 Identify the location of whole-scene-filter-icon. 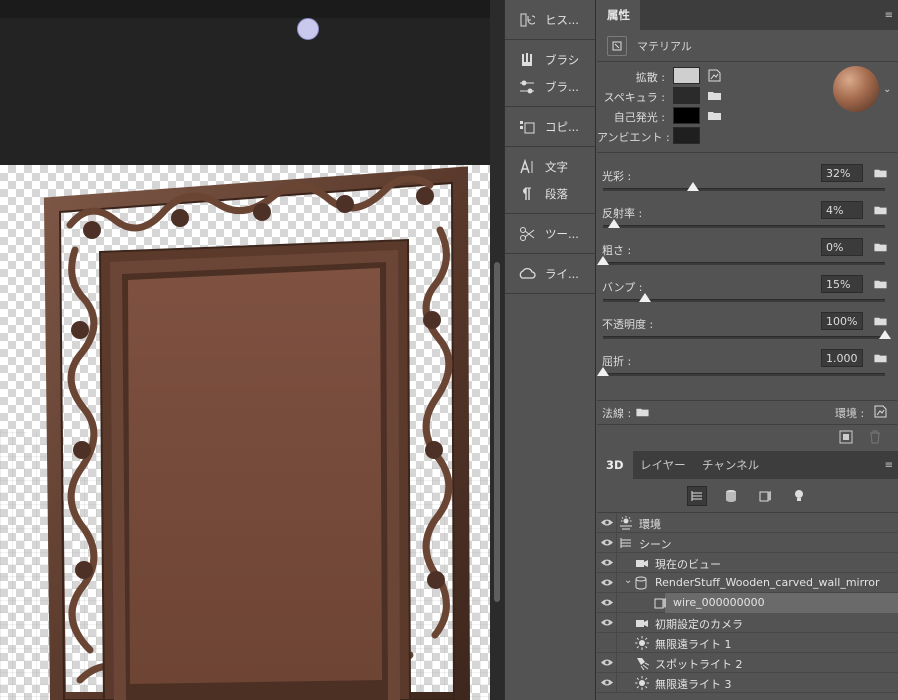
(696, 495).